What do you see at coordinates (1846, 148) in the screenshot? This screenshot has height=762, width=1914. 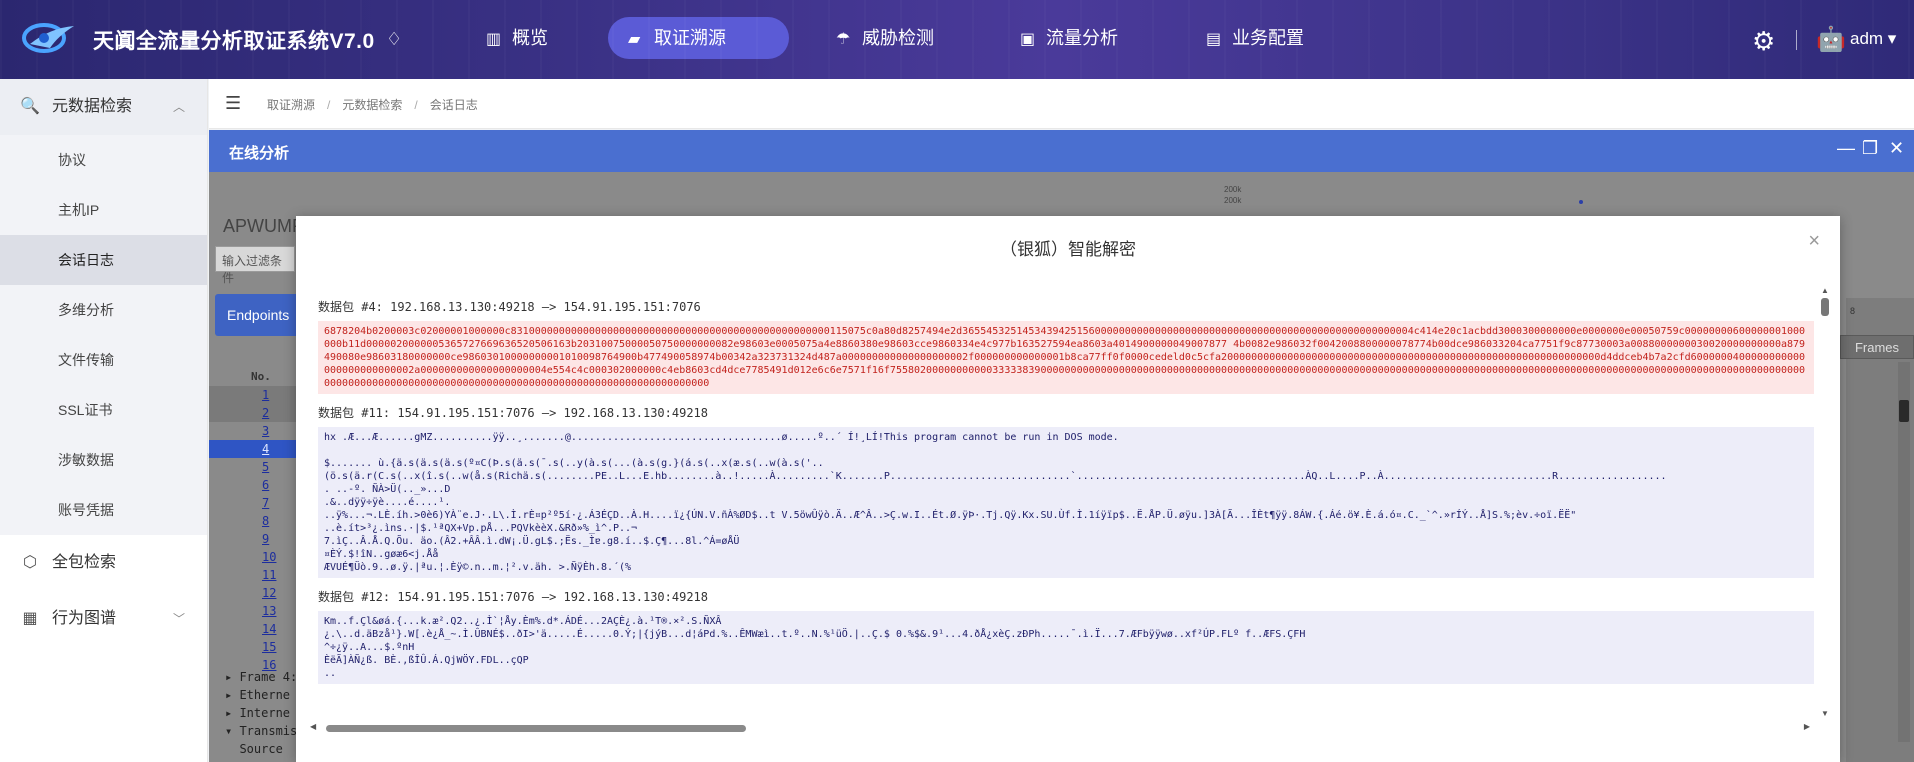 I see `minimize-icon: —` at bounding box center [1846, 148].